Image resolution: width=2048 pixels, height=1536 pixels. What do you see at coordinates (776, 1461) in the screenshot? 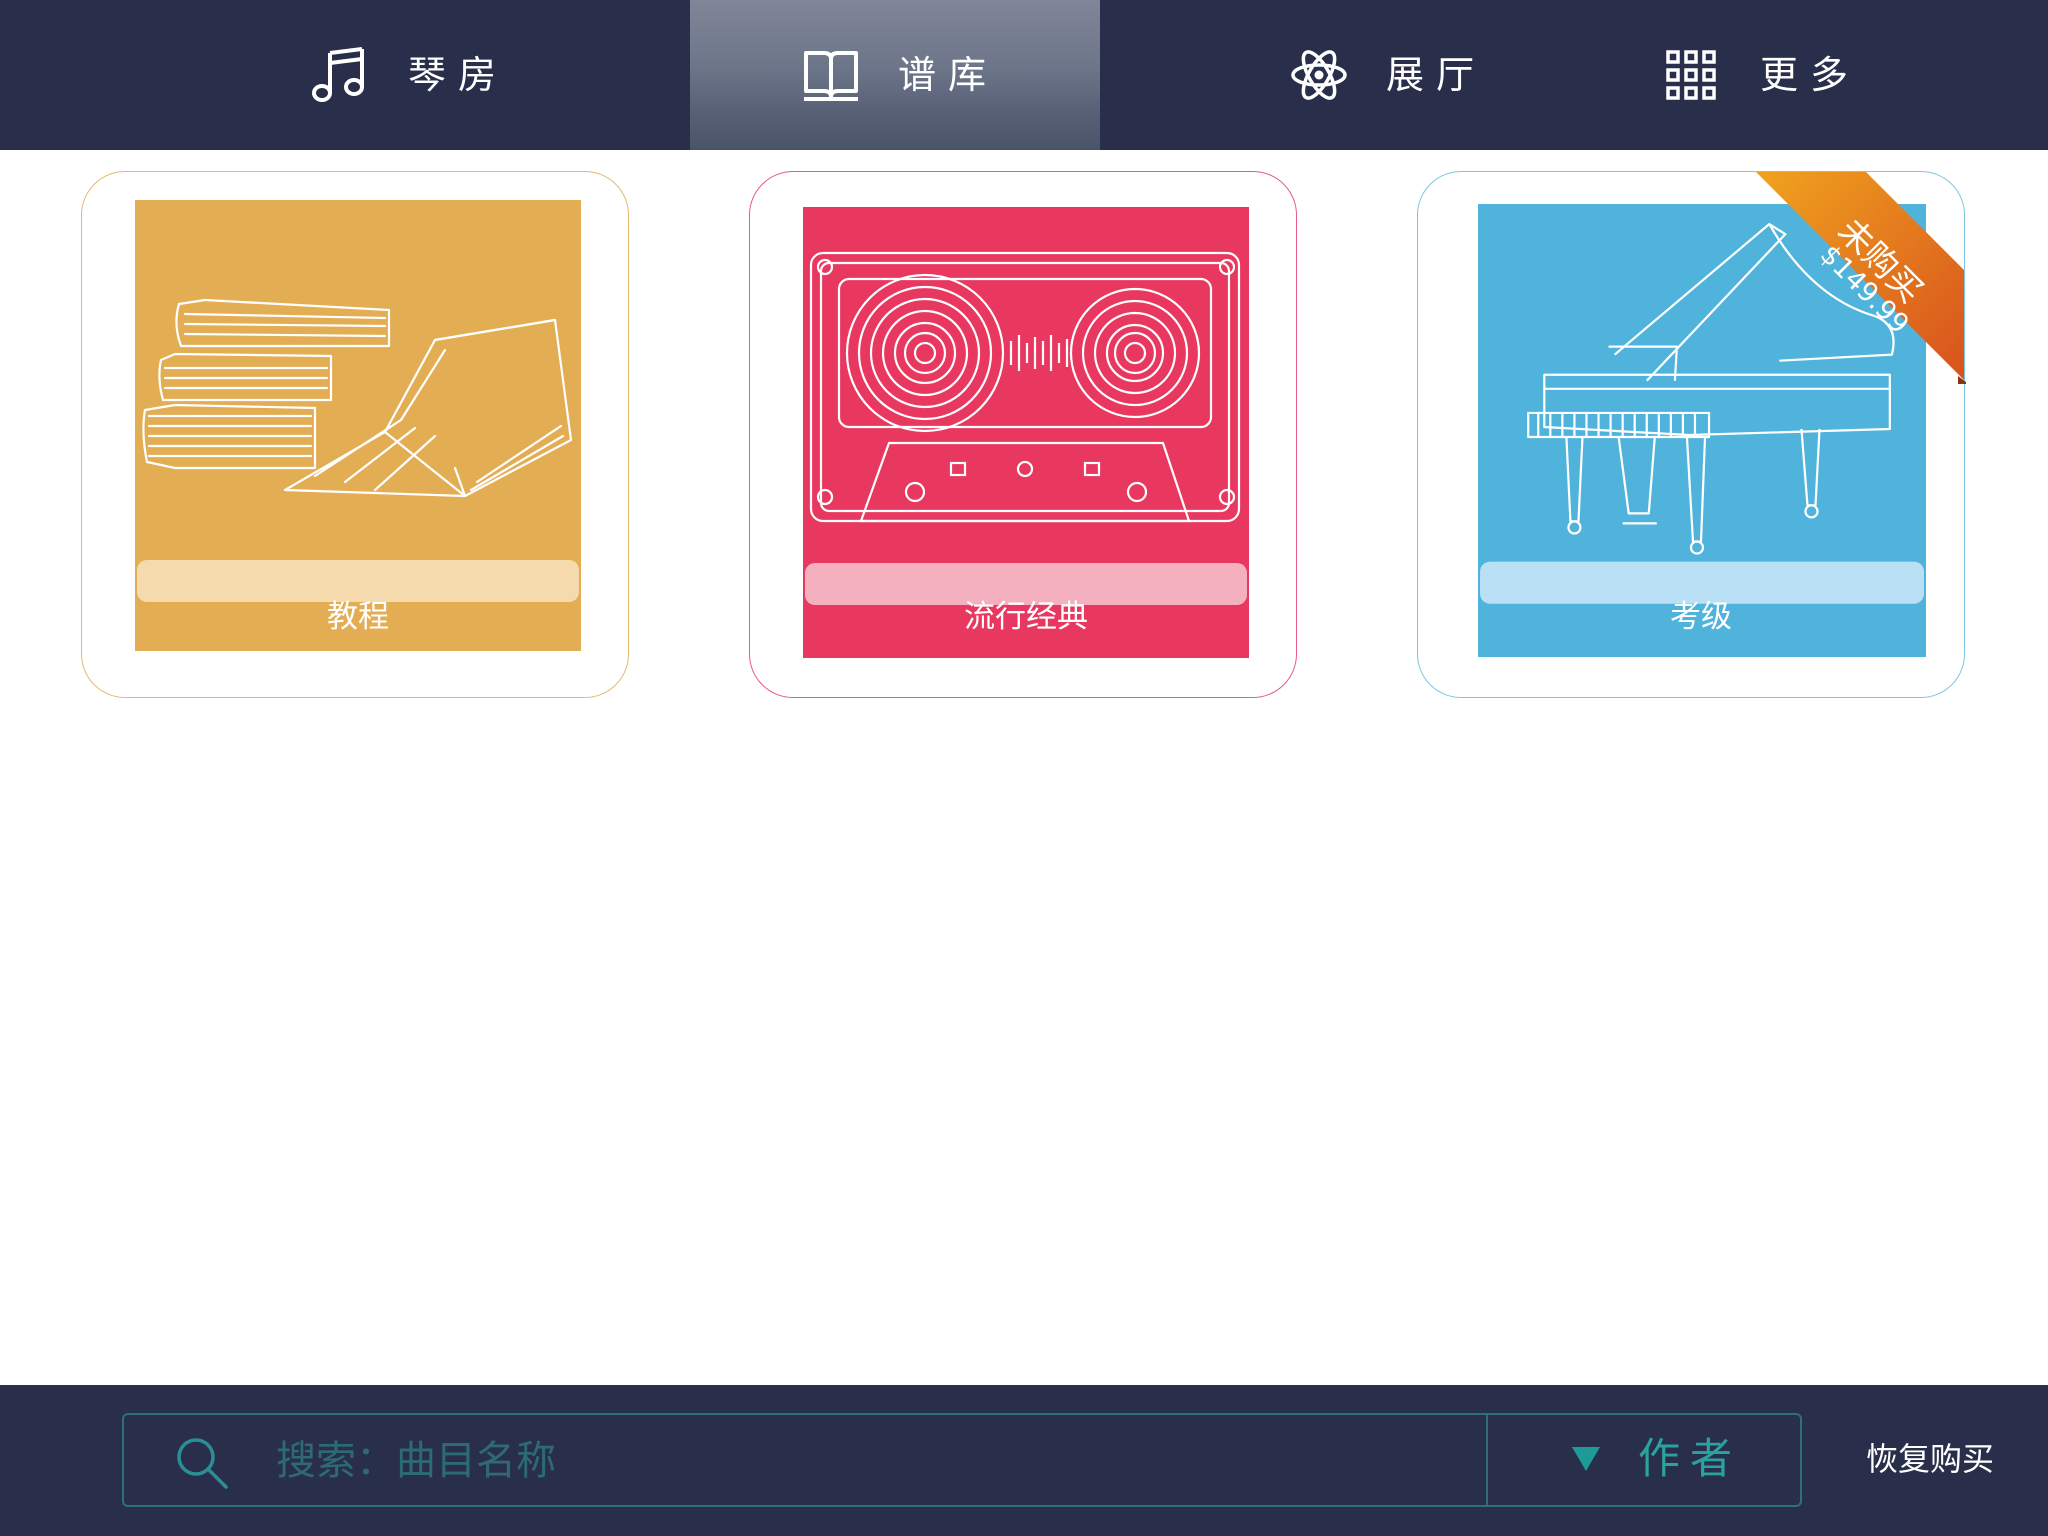
I see `search-input` at bounding box center [776, 1461].